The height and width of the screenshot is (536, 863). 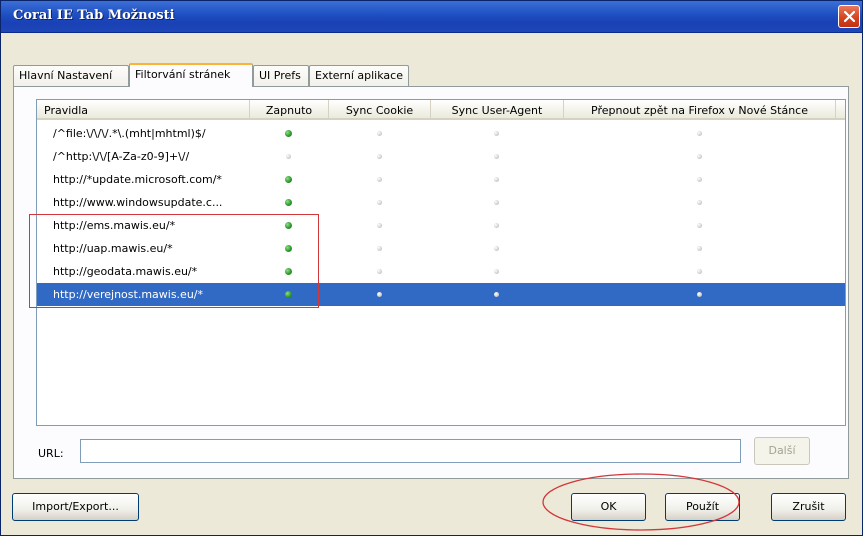 I want to click on table-row: http://ems.mawis.eu/*, so click(x=441, y=225).